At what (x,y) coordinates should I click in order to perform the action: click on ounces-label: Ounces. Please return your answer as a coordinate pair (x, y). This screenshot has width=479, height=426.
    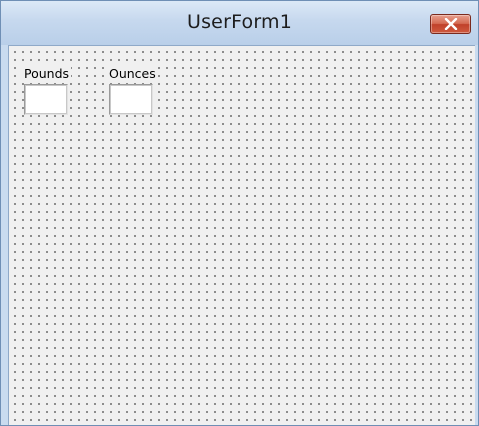
    Looking at the image, I should click on (132, 74).